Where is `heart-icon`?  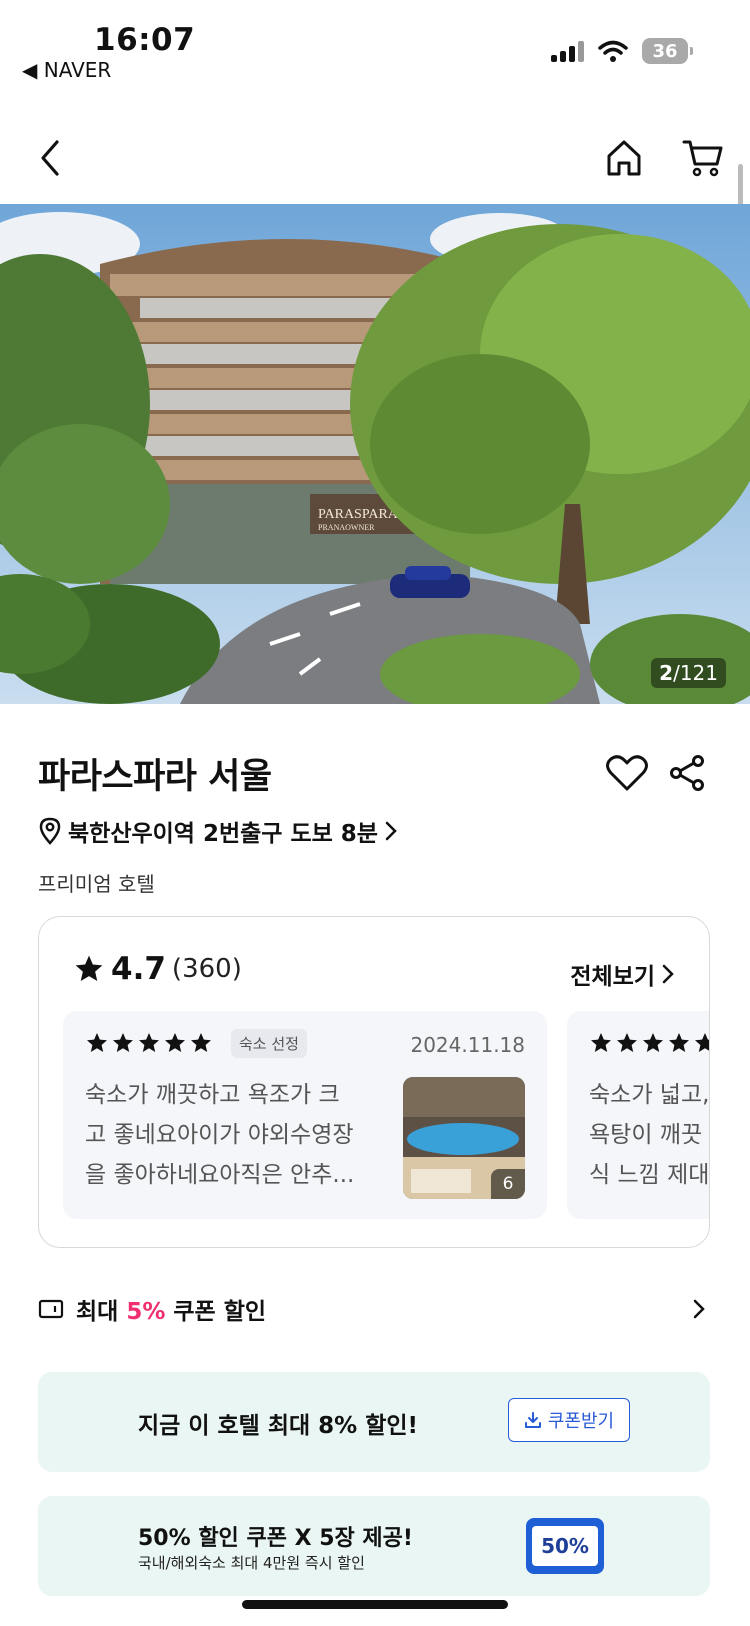
heart-icon is located at coordinates (627, 773).